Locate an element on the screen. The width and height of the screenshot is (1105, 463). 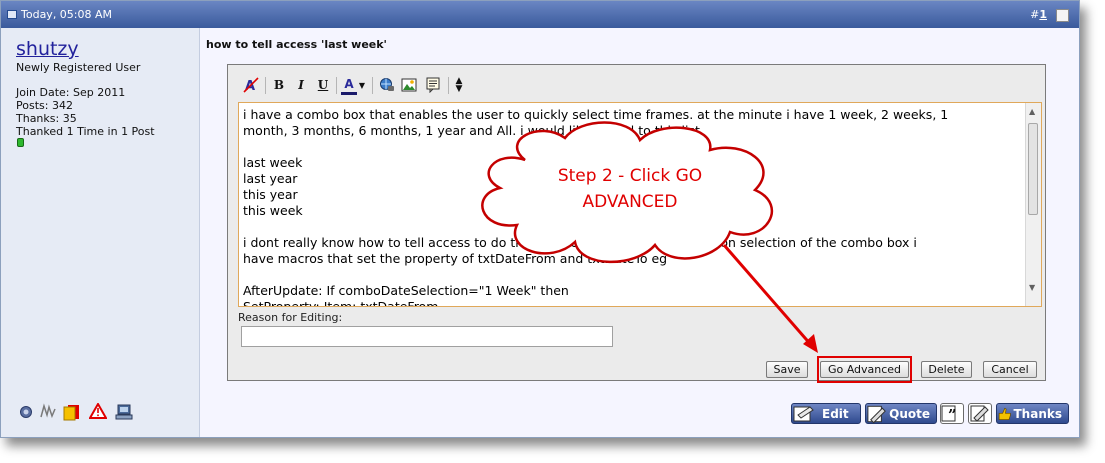
italic-button: I is located at coordinates (301, 85).